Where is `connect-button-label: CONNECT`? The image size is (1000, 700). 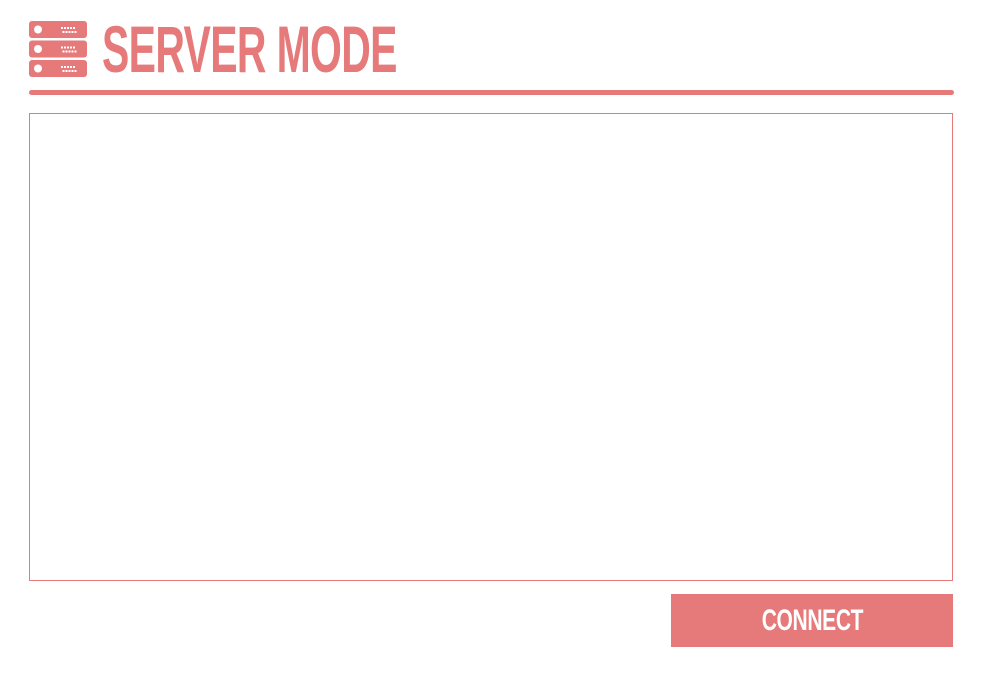
connect-button-label: CONNECT is located at coordinates (812, 620).